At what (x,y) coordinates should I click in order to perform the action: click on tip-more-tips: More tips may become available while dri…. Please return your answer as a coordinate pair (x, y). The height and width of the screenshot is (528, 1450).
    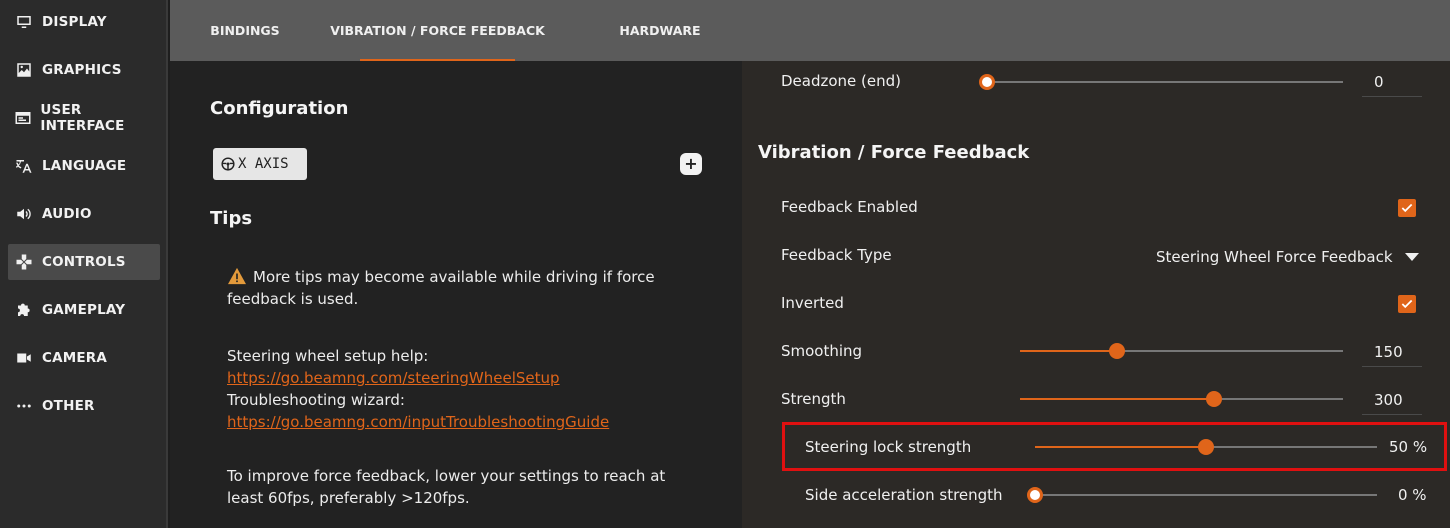
    Looking at the image, I should click on (462, 288).